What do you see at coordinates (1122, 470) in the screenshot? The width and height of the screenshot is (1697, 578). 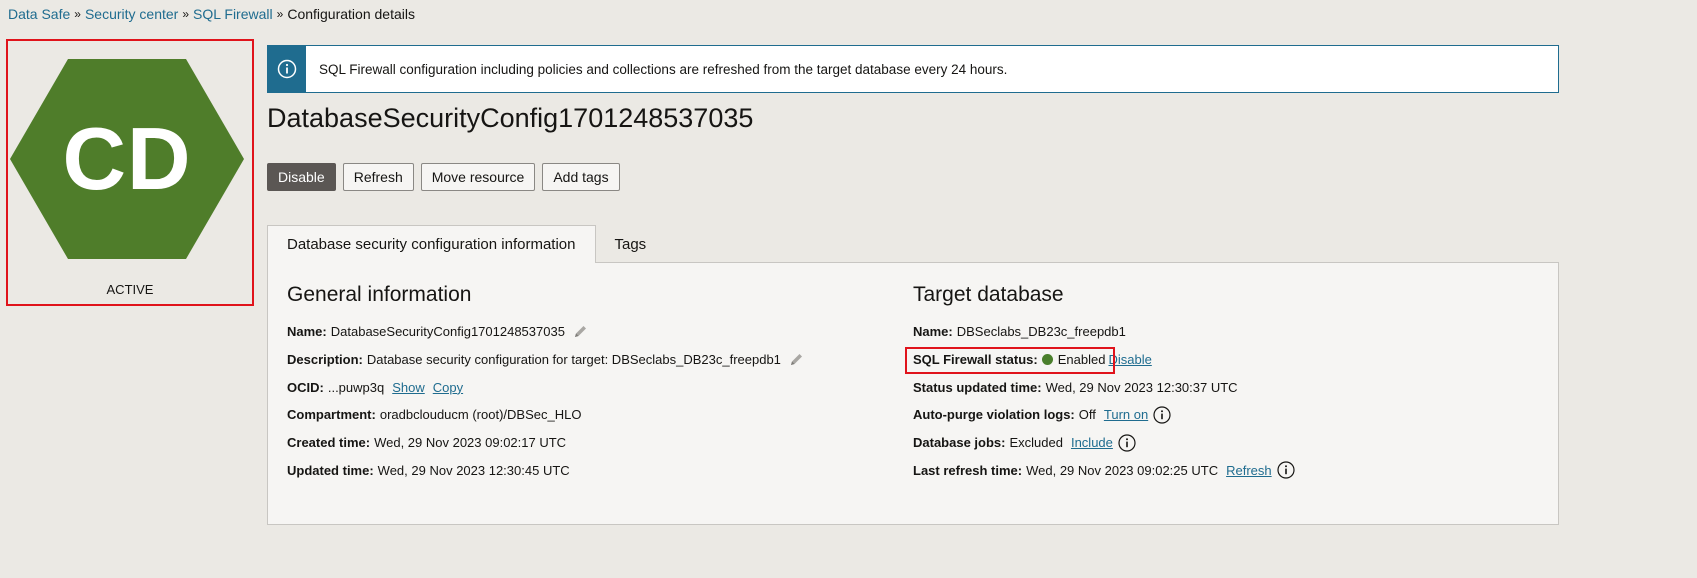 I see `last-refresh-value: Wed, 29 Nov 2023 09:02:25 UTC` at bounding box center [1122, 470].